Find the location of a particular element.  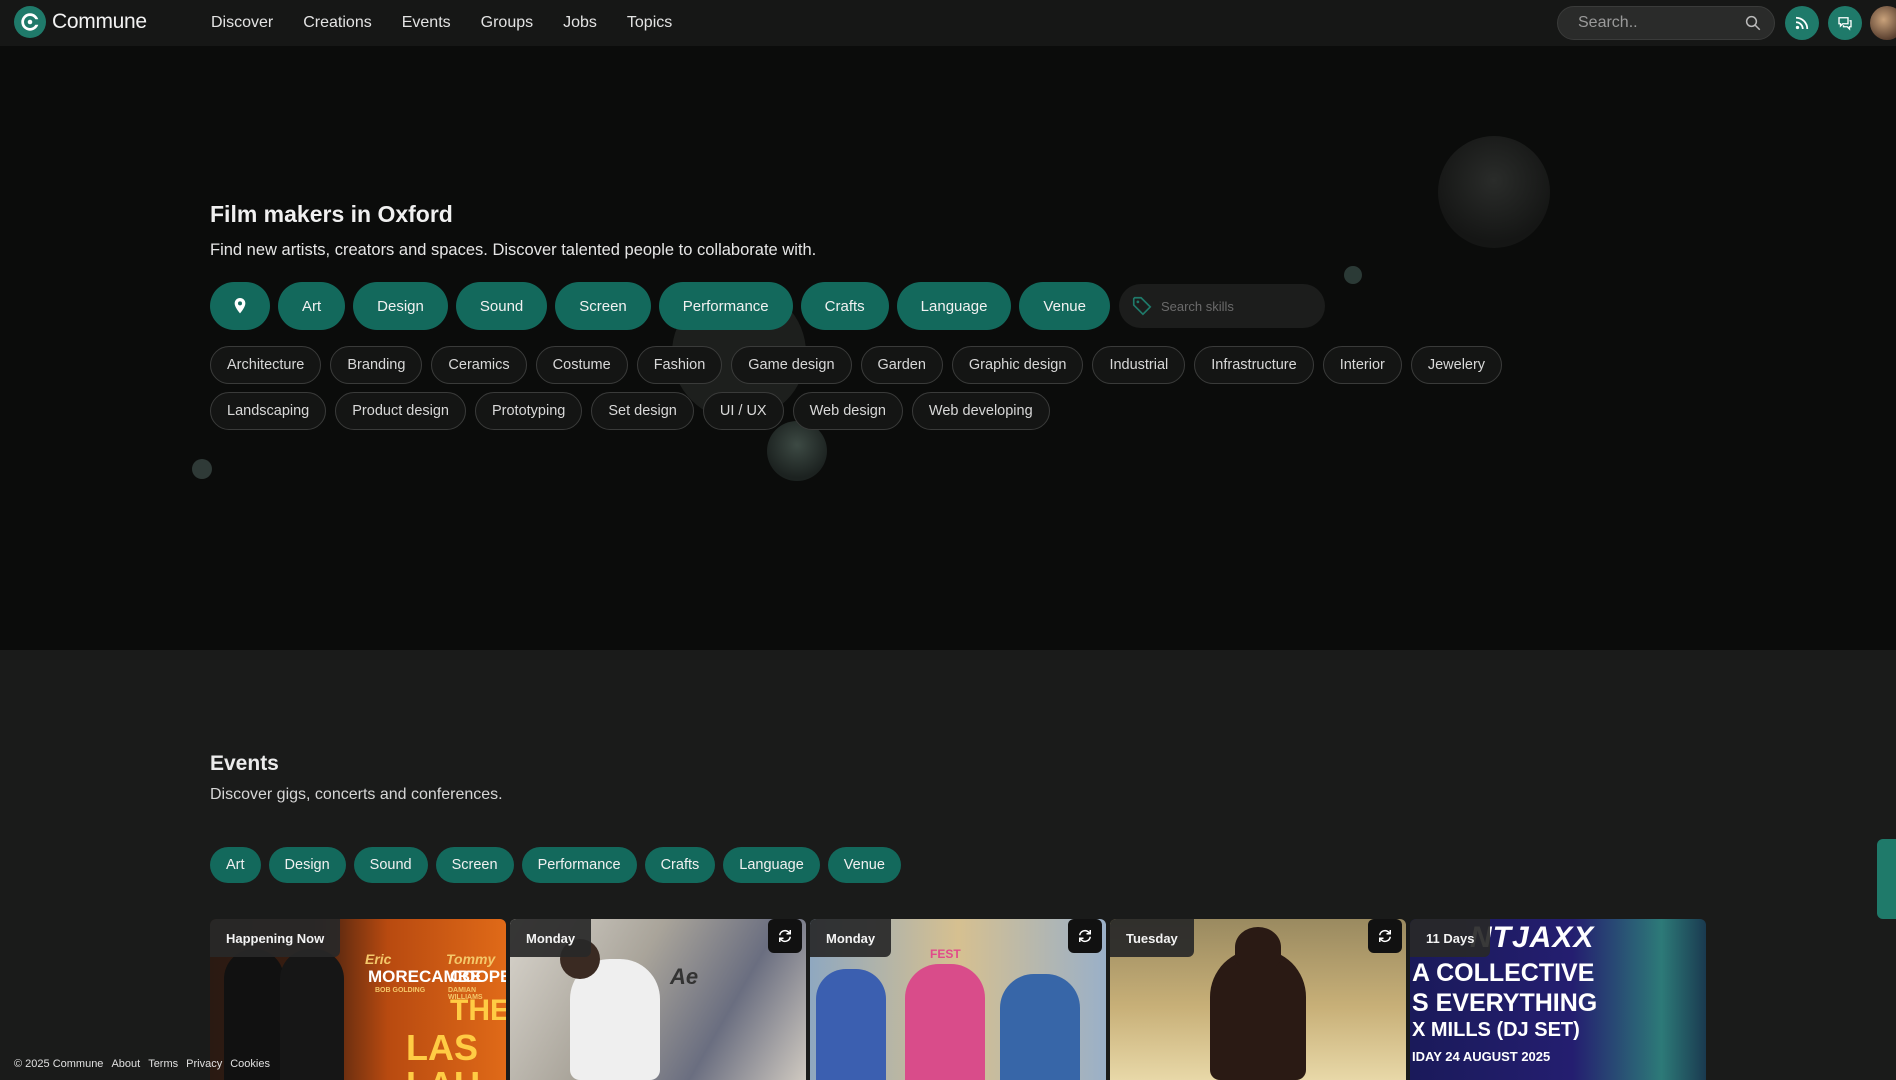

chat-icon is located at coordinates (1845, 24).